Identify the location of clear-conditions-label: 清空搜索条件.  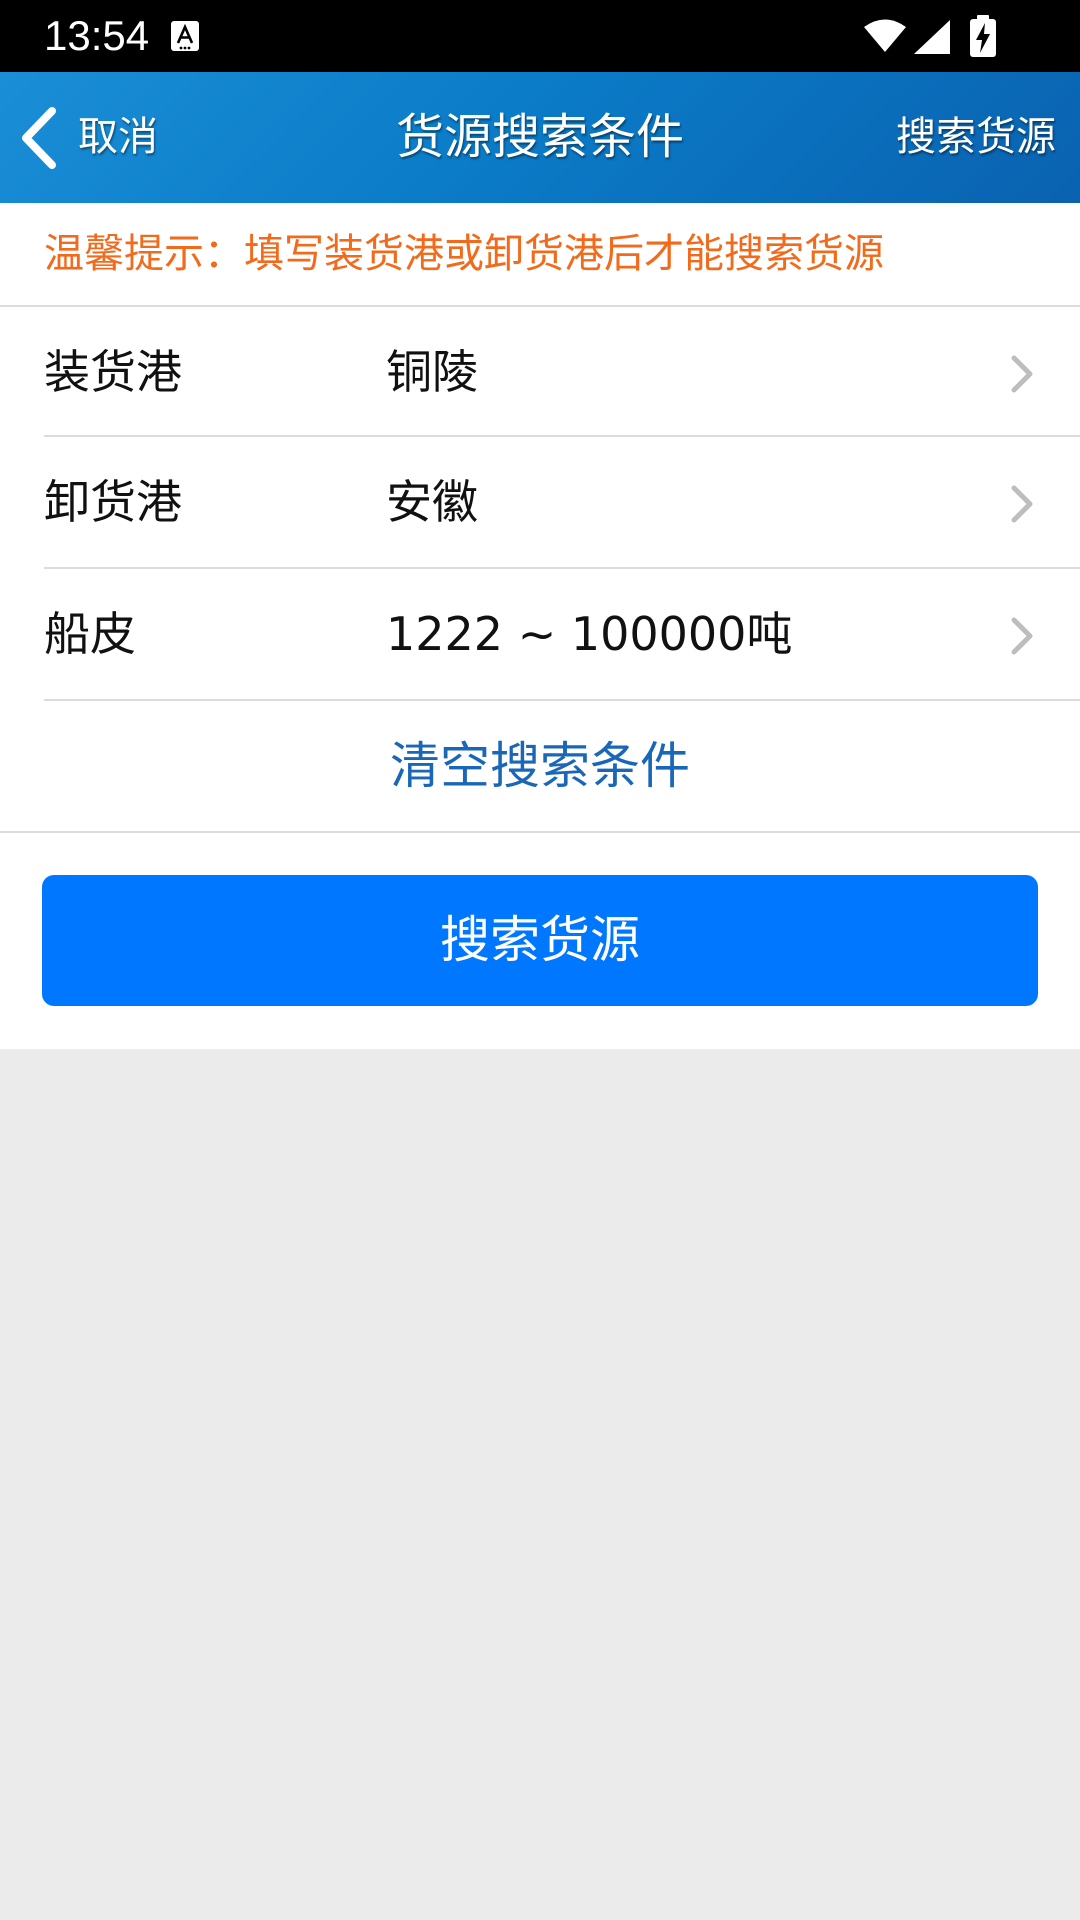
(540, 766).